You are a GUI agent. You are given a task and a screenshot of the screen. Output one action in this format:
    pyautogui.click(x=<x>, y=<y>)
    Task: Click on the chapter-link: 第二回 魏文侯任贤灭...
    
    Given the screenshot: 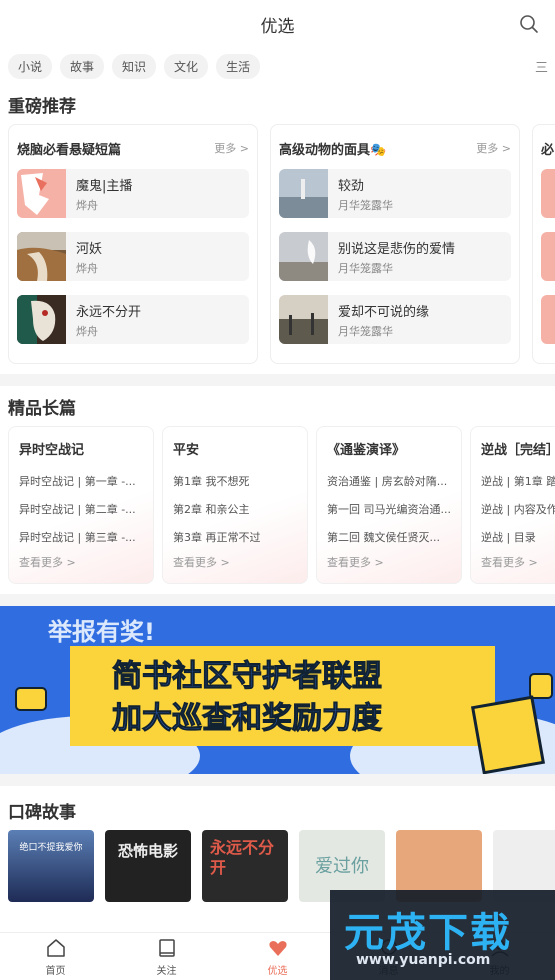 What is the action you would take?
    pyautogui.click(x=389, y=538)
    